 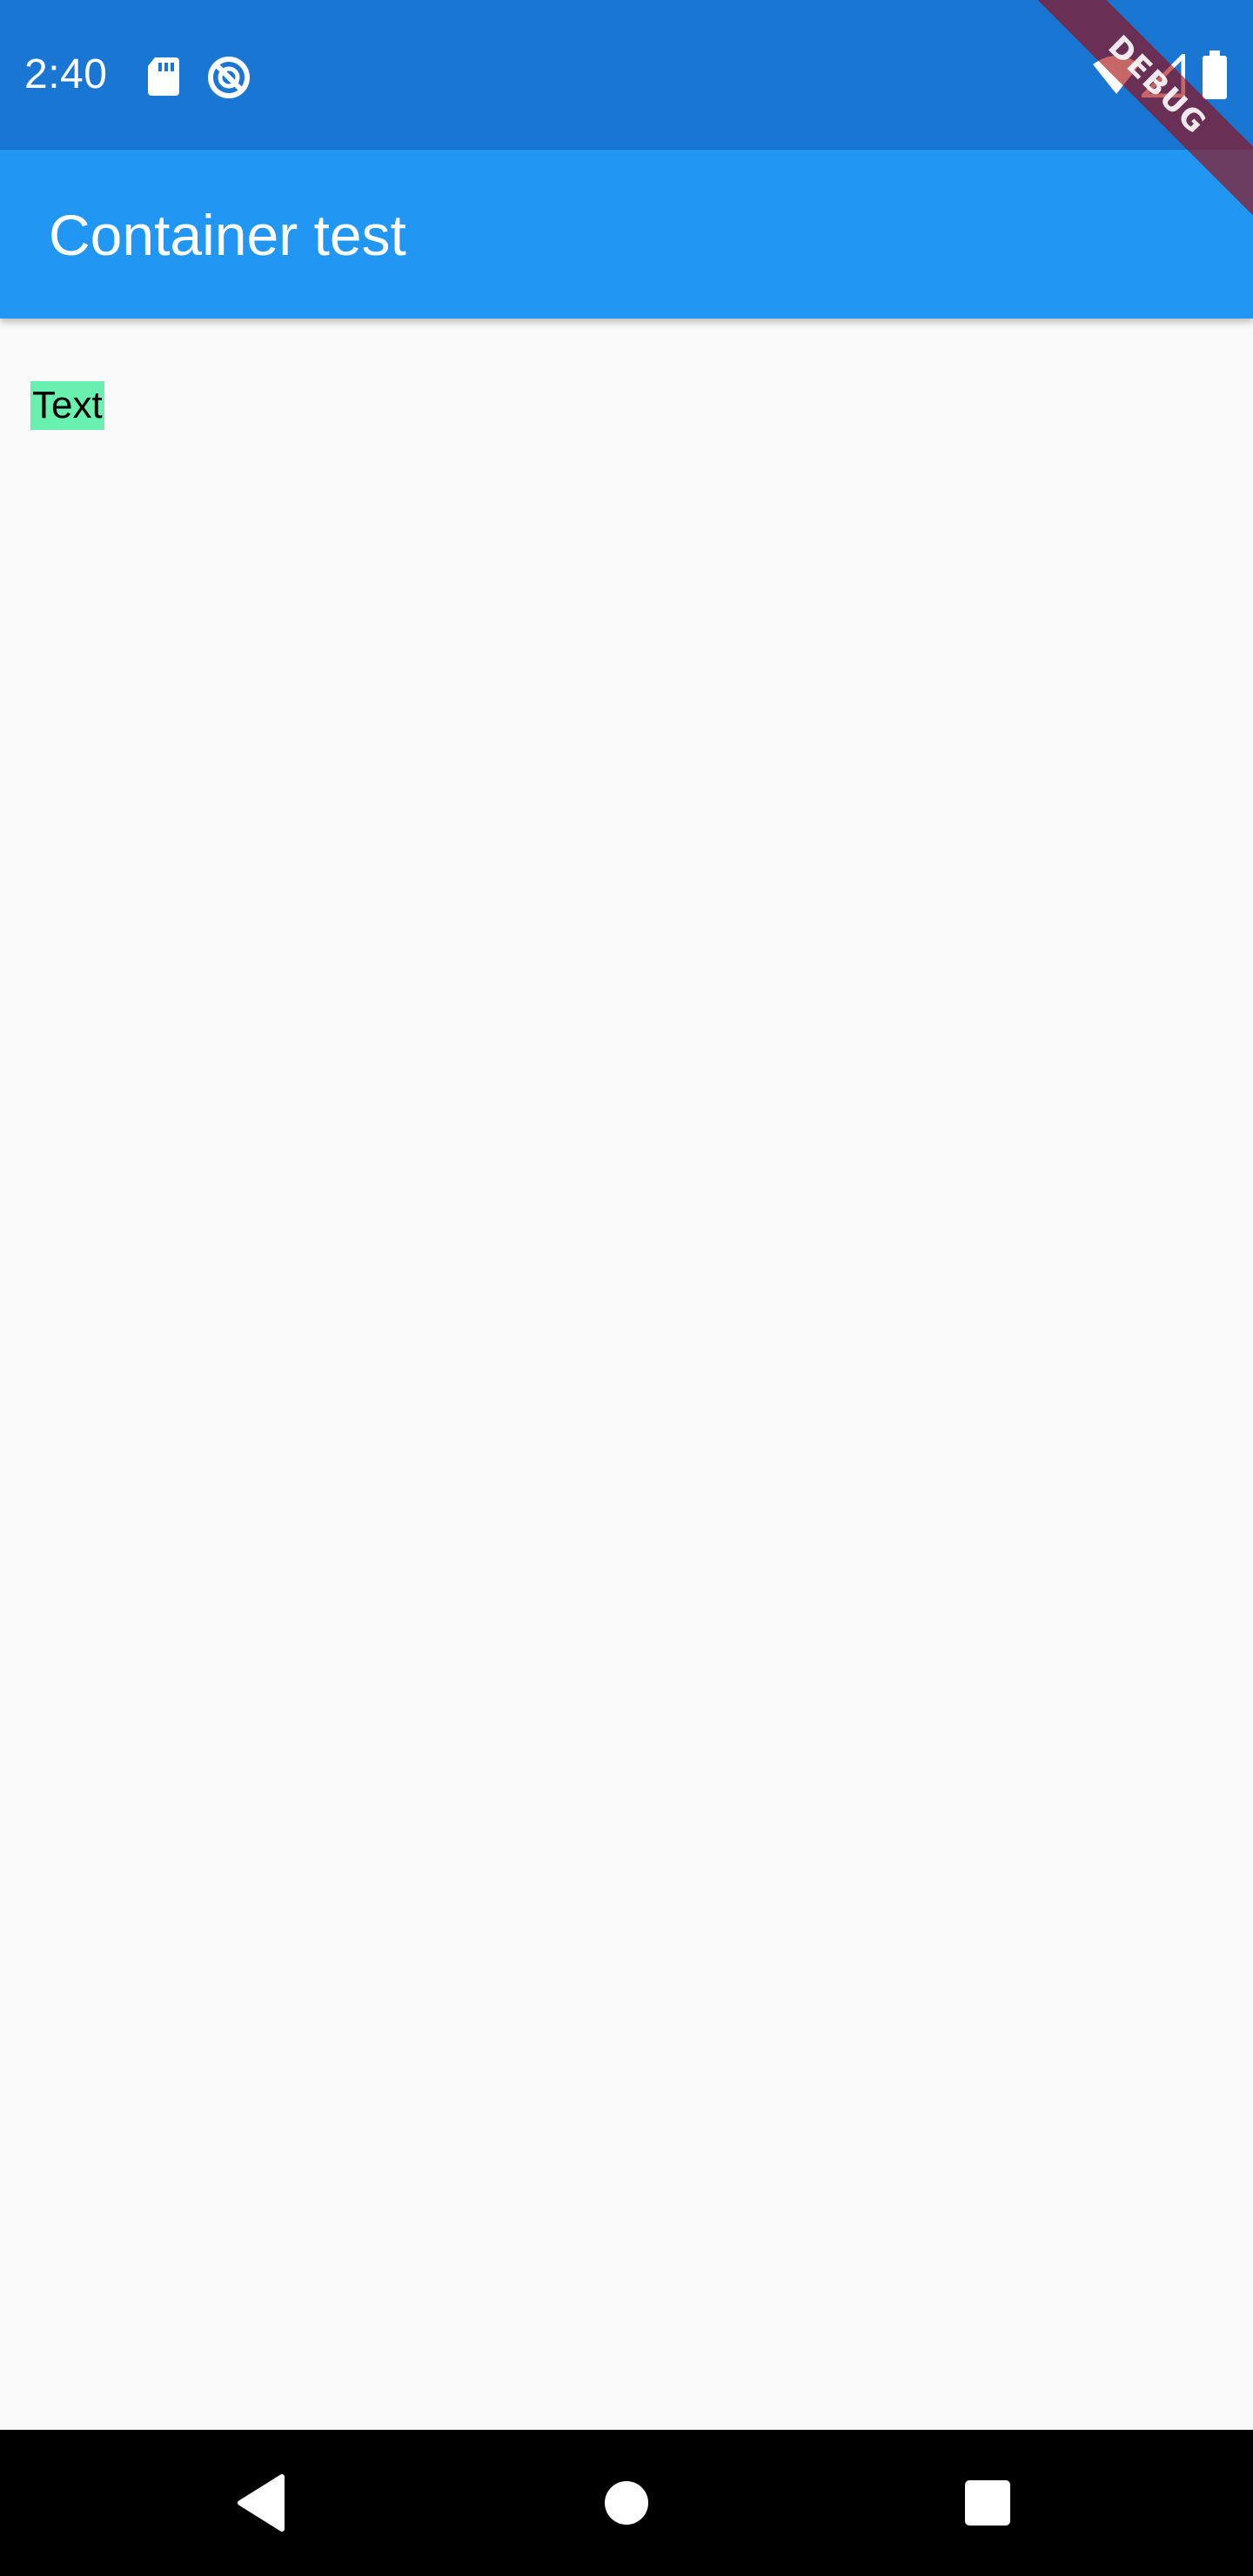 What do you see at coordinates (261, 2502) in the screenshot?
I see `back-icon` at bounding box center [261, 2502].